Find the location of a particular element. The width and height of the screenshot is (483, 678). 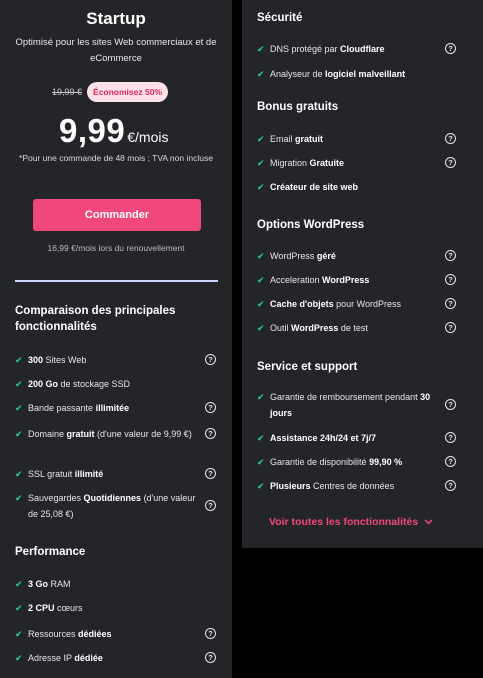

performance-feature-item: ✔ Adresse IP dédiée is located at coordinates (109, 658).